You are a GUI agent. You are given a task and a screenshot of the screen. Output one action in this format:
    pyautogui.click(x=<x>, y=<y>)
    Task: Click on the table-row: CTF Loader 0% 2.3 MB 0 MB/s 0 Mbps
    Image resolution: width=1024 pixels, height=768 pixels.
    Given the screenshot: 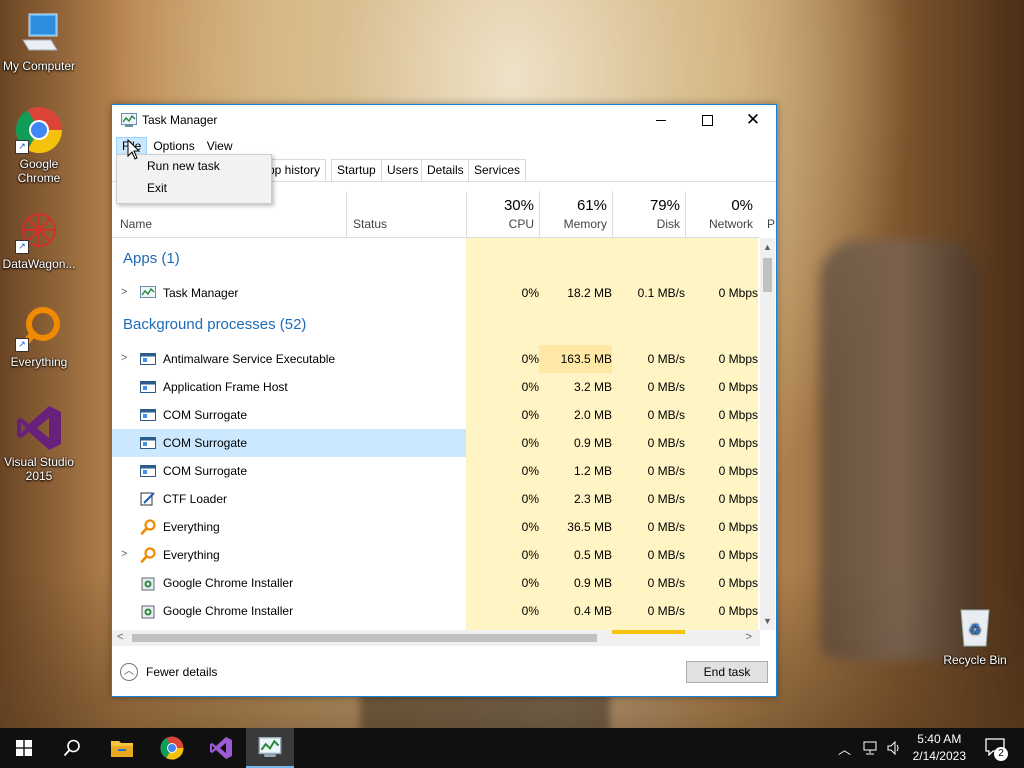 What is the action you would take?
    pyautogui.click(x=436, y=499)
    